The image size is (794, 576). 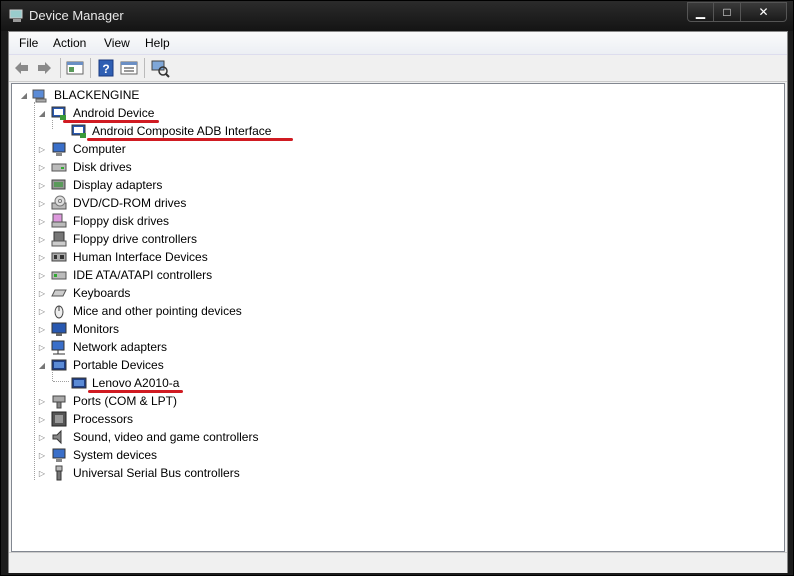 What do you see at coordinates (113, 113) in the screenshot?
I see `category-android-device: Android Device` at bounding box center [113, 113].